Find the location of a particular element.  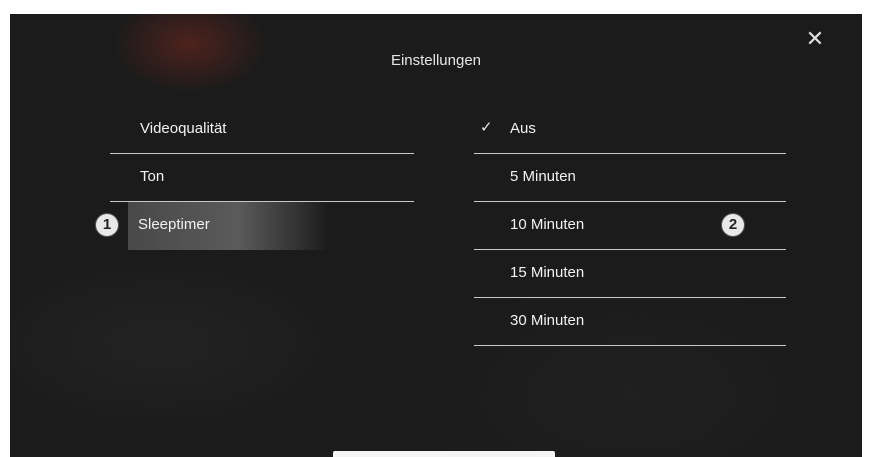

option-off: ✓ Aus is located at coordinates (630, 130).